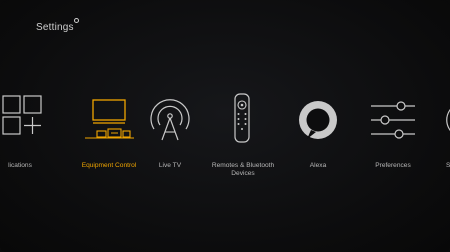 Image resolution: width=450 pixels, height=252 pixels. What do you see at coordinates (243, 169) in the screenshot?
I see `menu-label-remotes-bluetooth: Remotes & Bluetooth Devices` at bounding box center [243, 169].